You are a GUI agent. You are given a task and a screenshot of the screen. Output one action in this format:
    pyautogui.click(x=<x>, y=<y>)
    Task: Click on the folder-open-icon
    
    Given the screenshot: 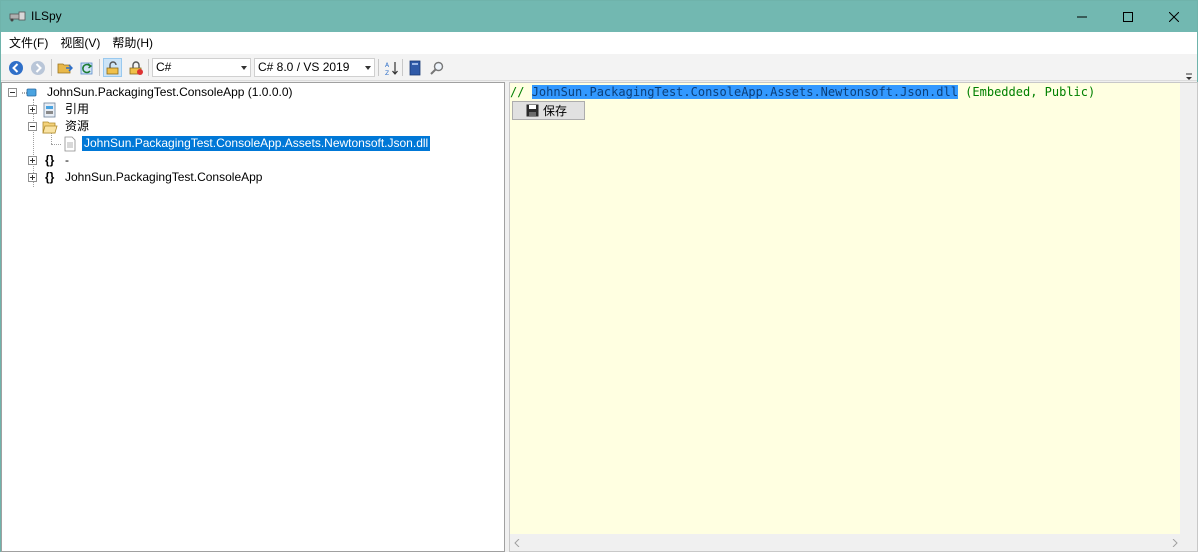 What is the action you would take?
    pyautogui.click(x=50, y=127)
    